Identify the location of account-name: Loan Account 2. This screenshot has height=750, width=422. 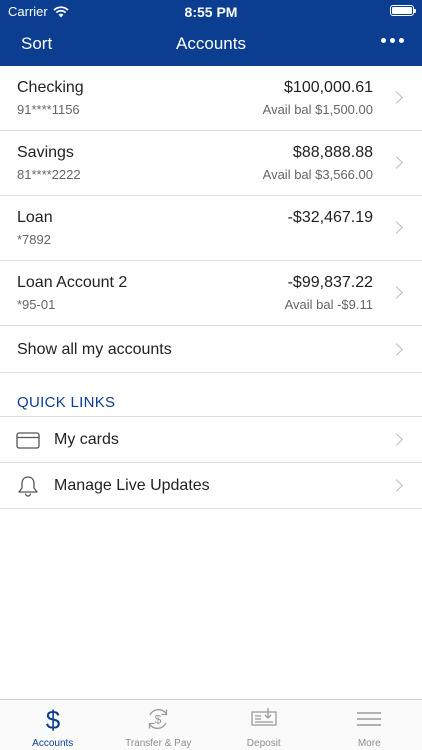
(72, 282).